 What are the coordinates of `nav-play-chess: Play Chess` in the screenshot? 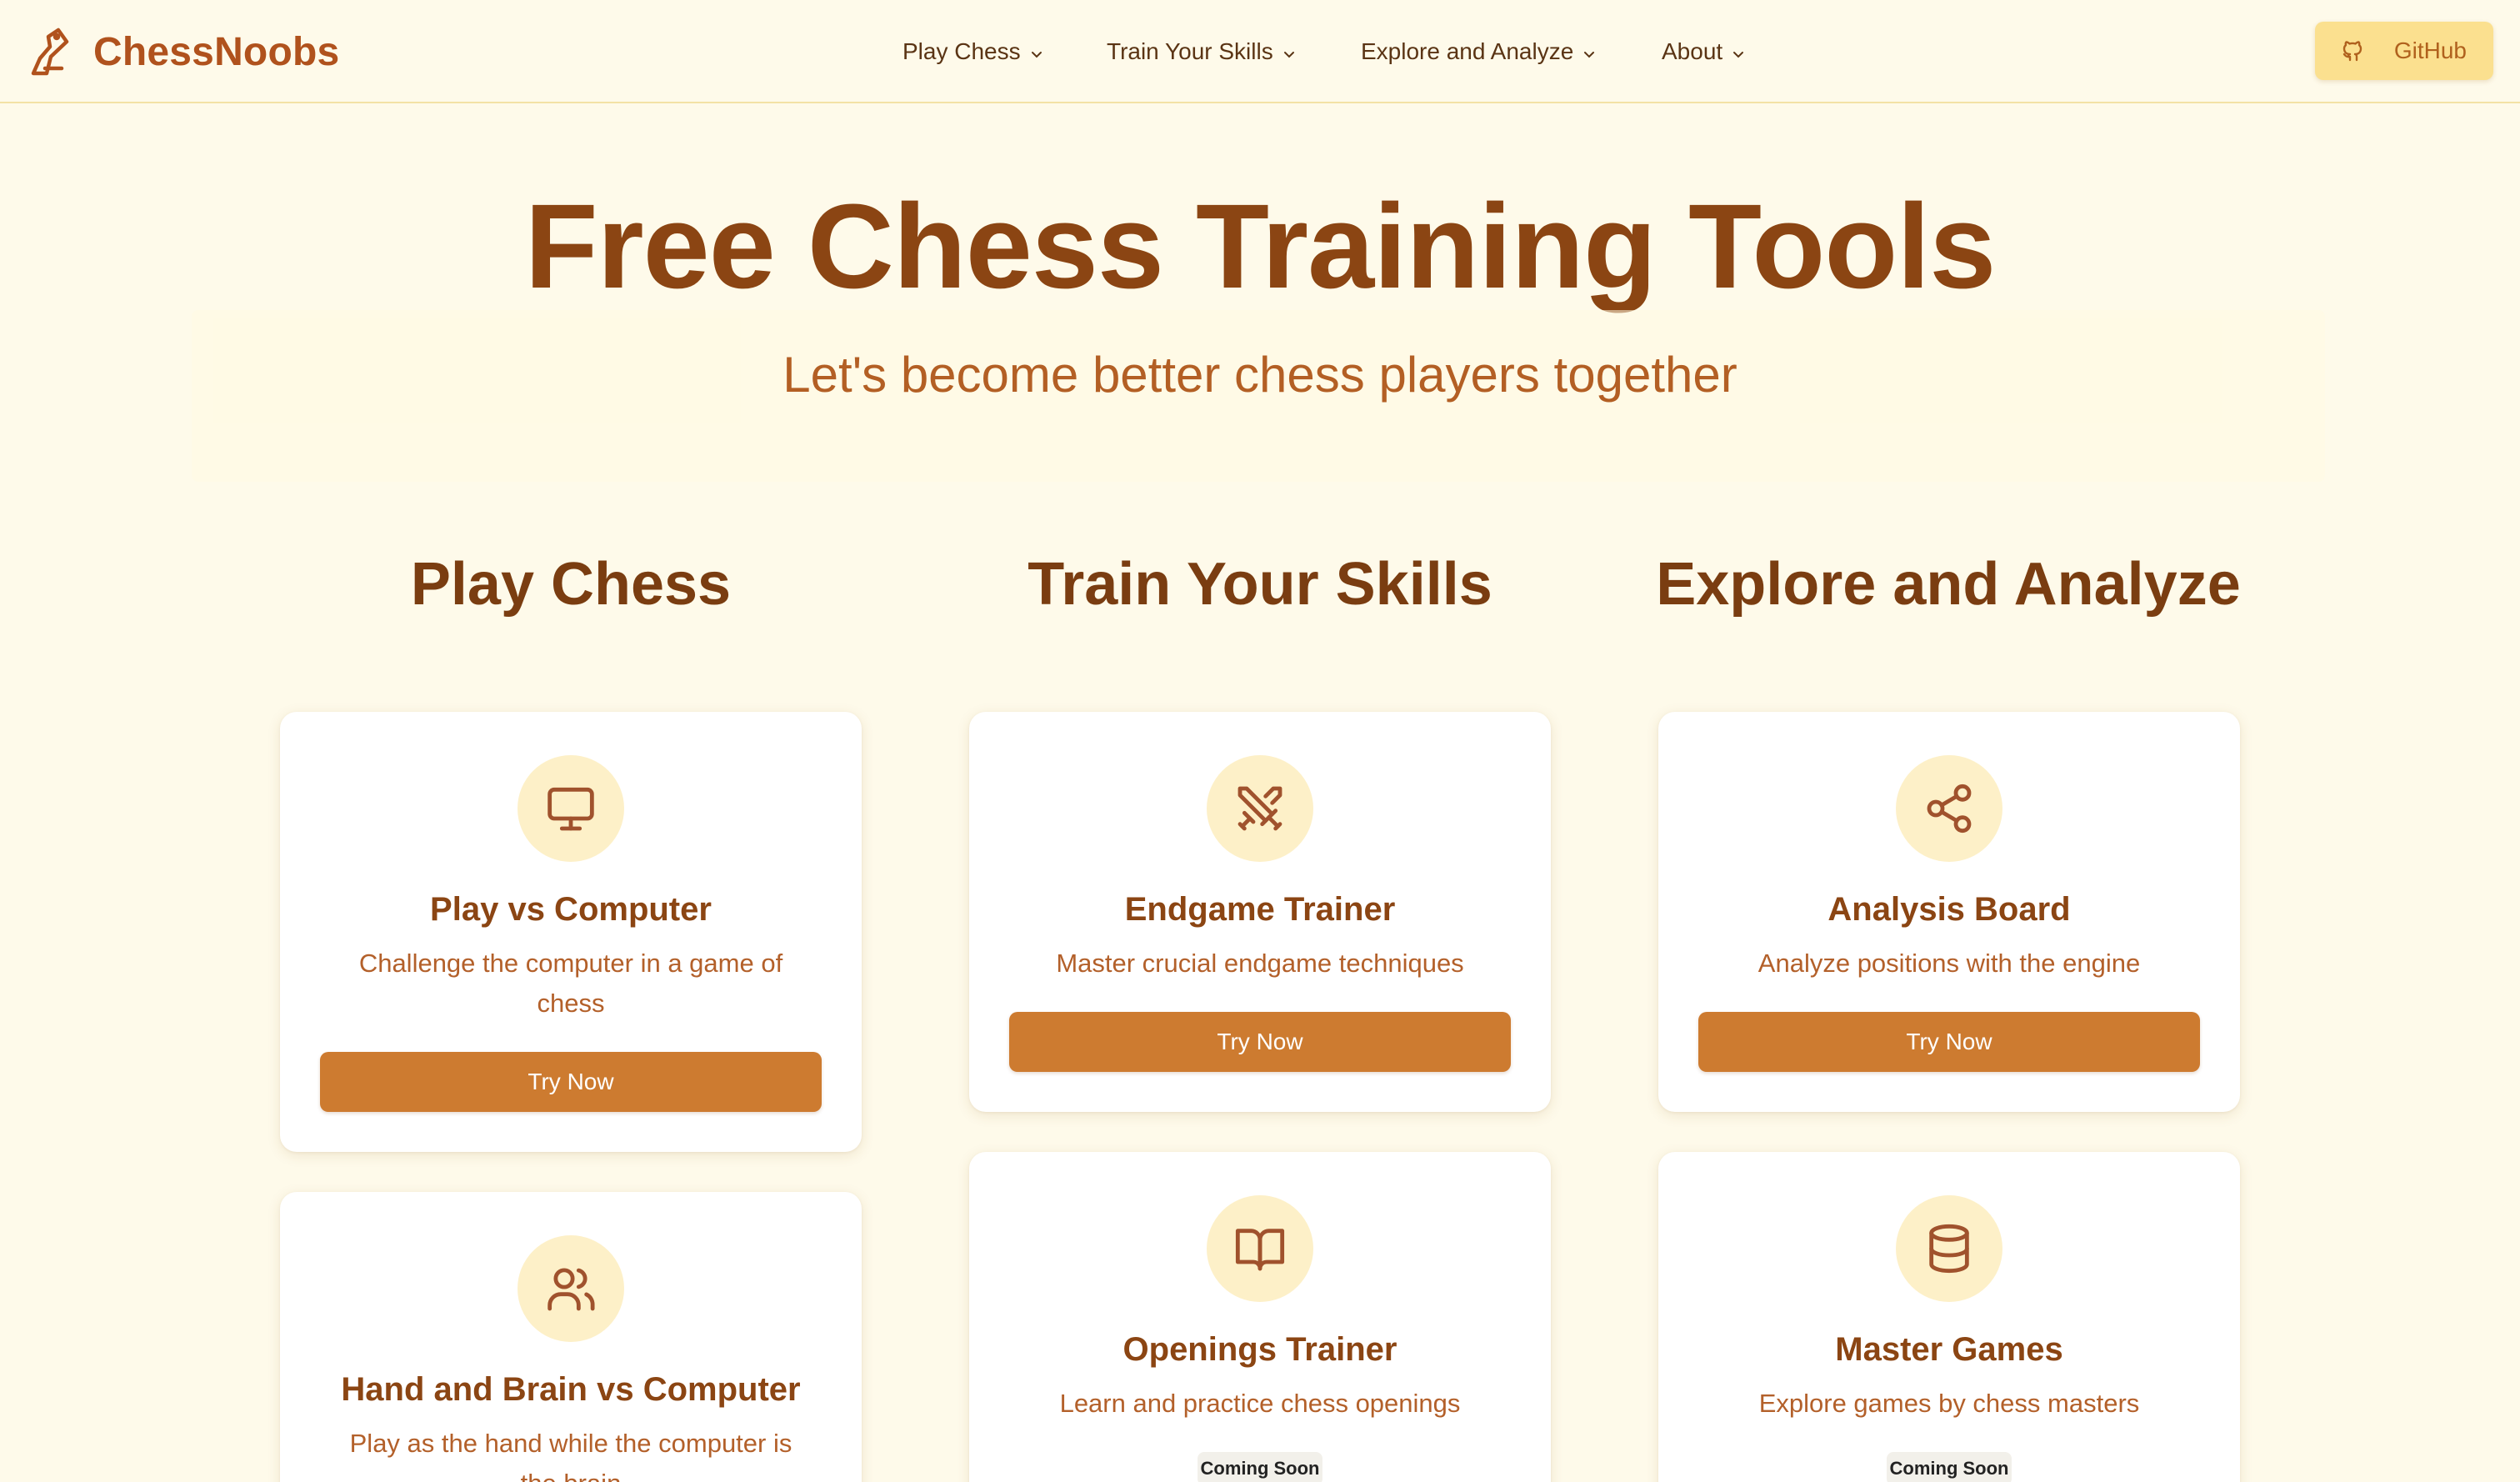 It's located at (973, 52).